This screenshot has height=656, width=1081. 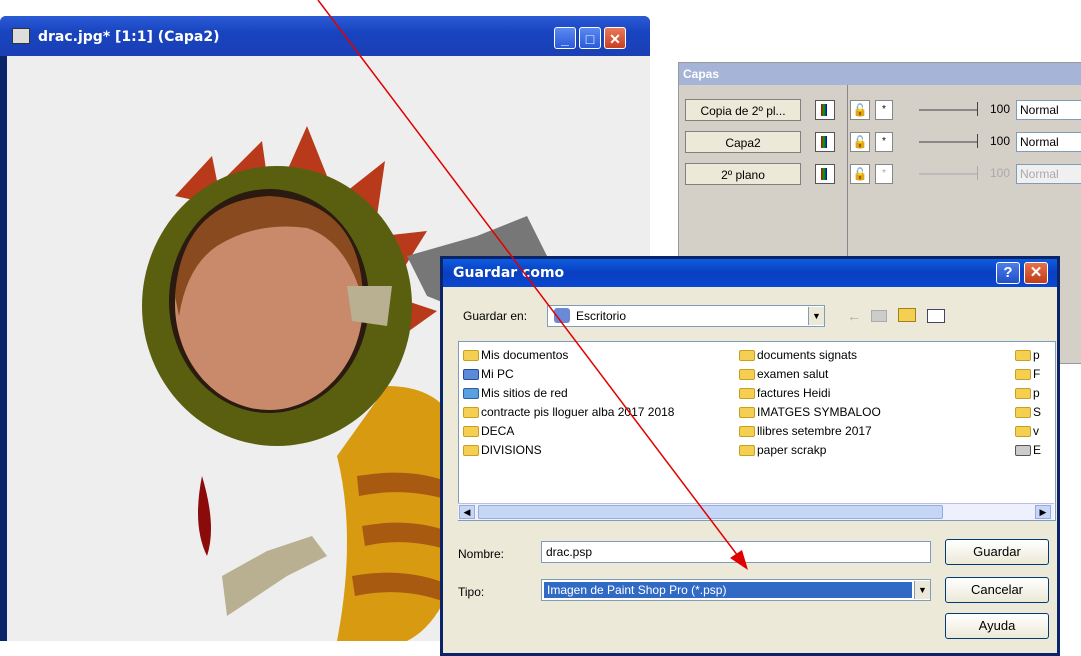 I want to click on list-item-label: documents signats, so click(x=807, y=355).